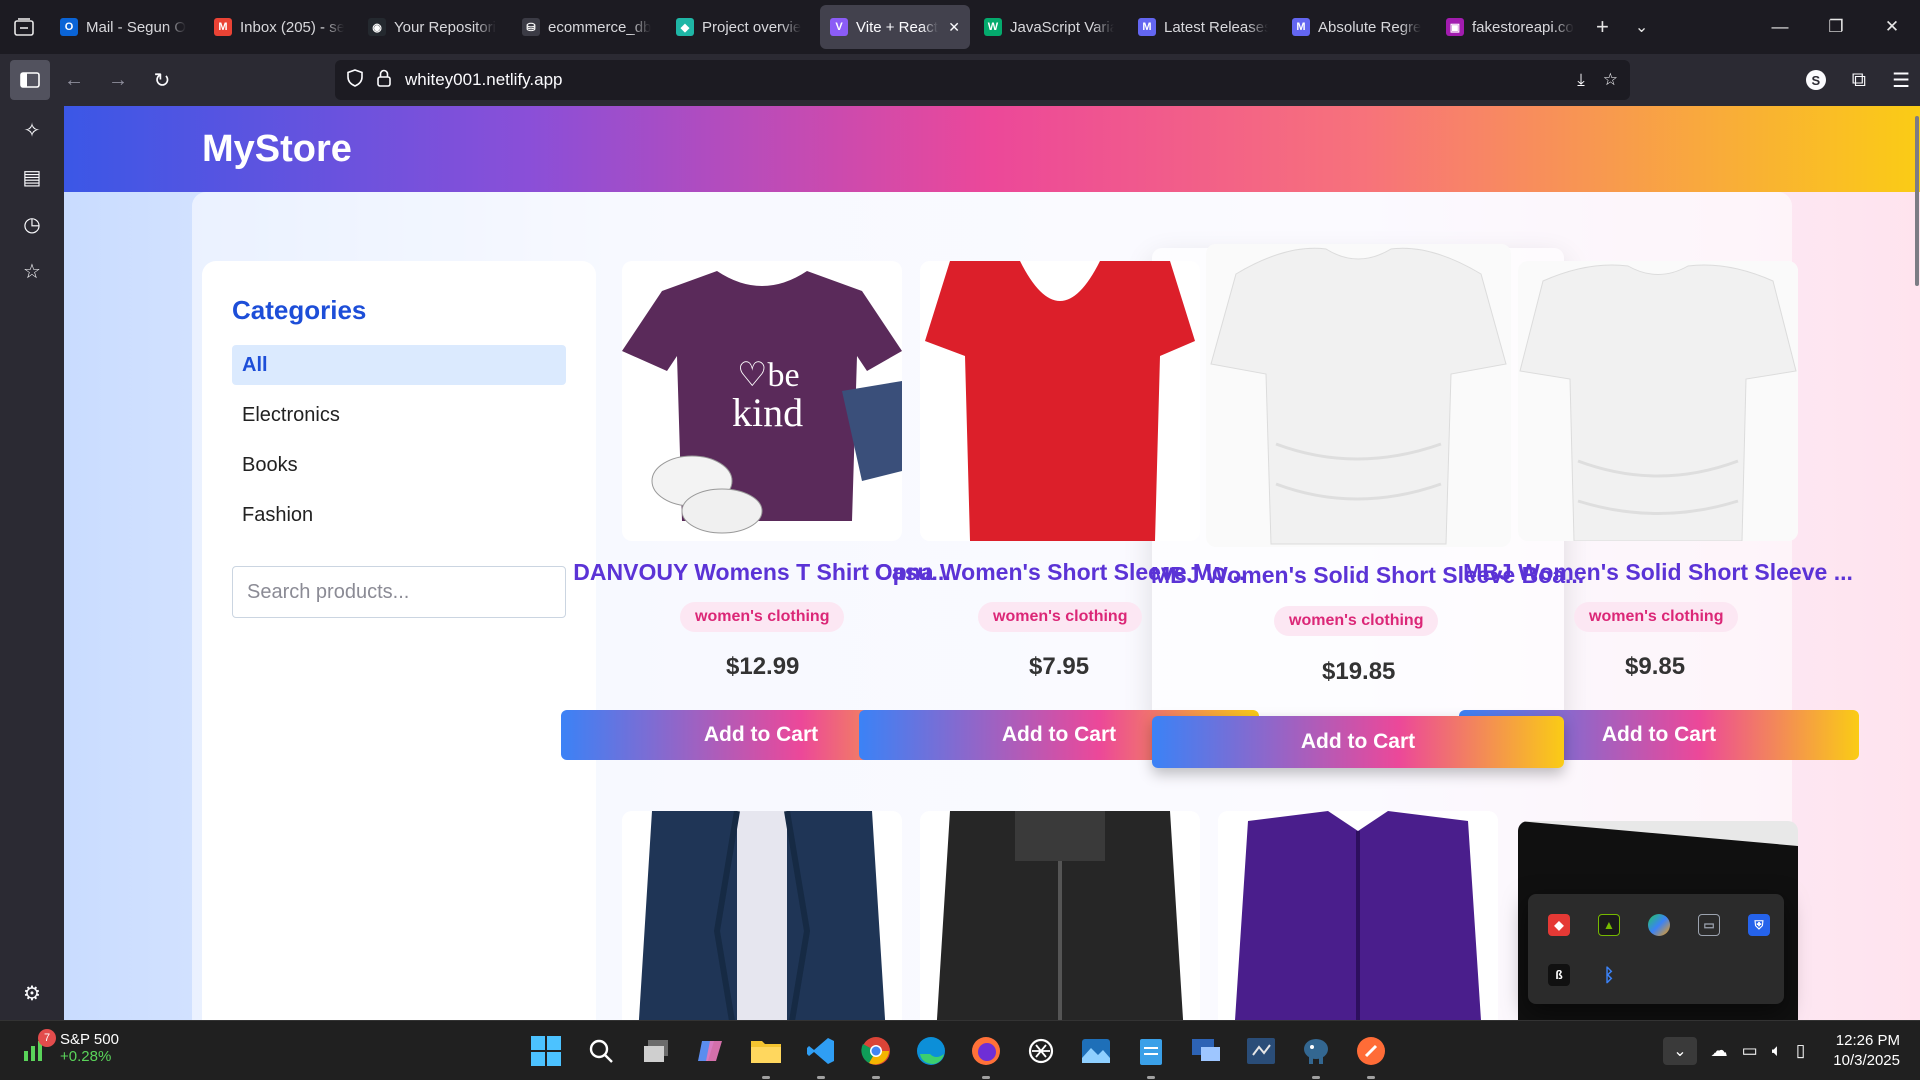 This screenshot has height=1080, width=1920. What do you see at coordinates (1836, 27) in the screenshot?
I see `restore-icon: ❐` at bounding box center [1836, 27].